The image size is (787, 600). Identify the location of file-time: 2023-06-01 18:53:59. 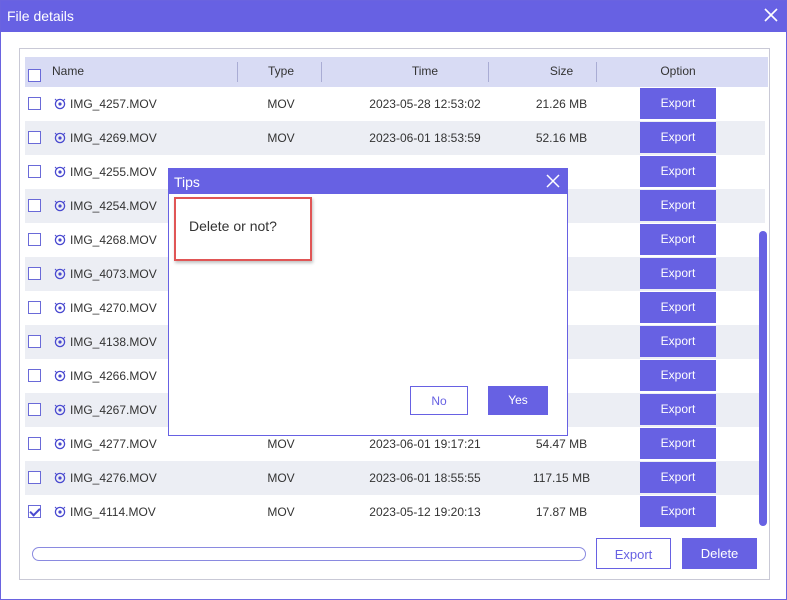
(425, 138).